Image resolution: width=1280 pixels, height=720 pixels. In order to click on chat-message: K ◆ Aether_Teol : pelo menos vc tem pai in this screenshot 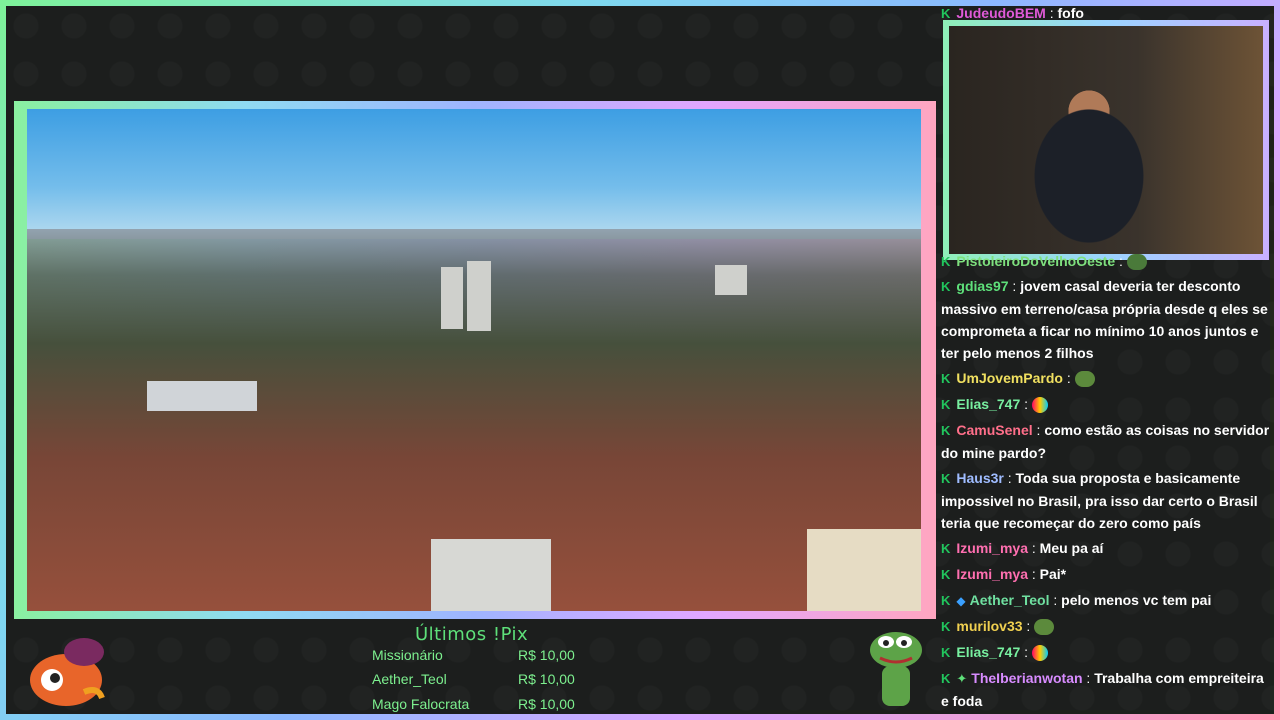, I will do `click(1106, 600)`.